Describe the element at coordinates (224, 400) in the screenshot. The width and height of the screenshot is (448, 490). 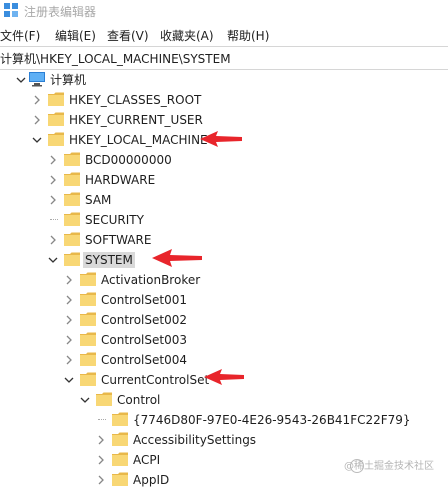
I see `tree-node: Control` at that location.